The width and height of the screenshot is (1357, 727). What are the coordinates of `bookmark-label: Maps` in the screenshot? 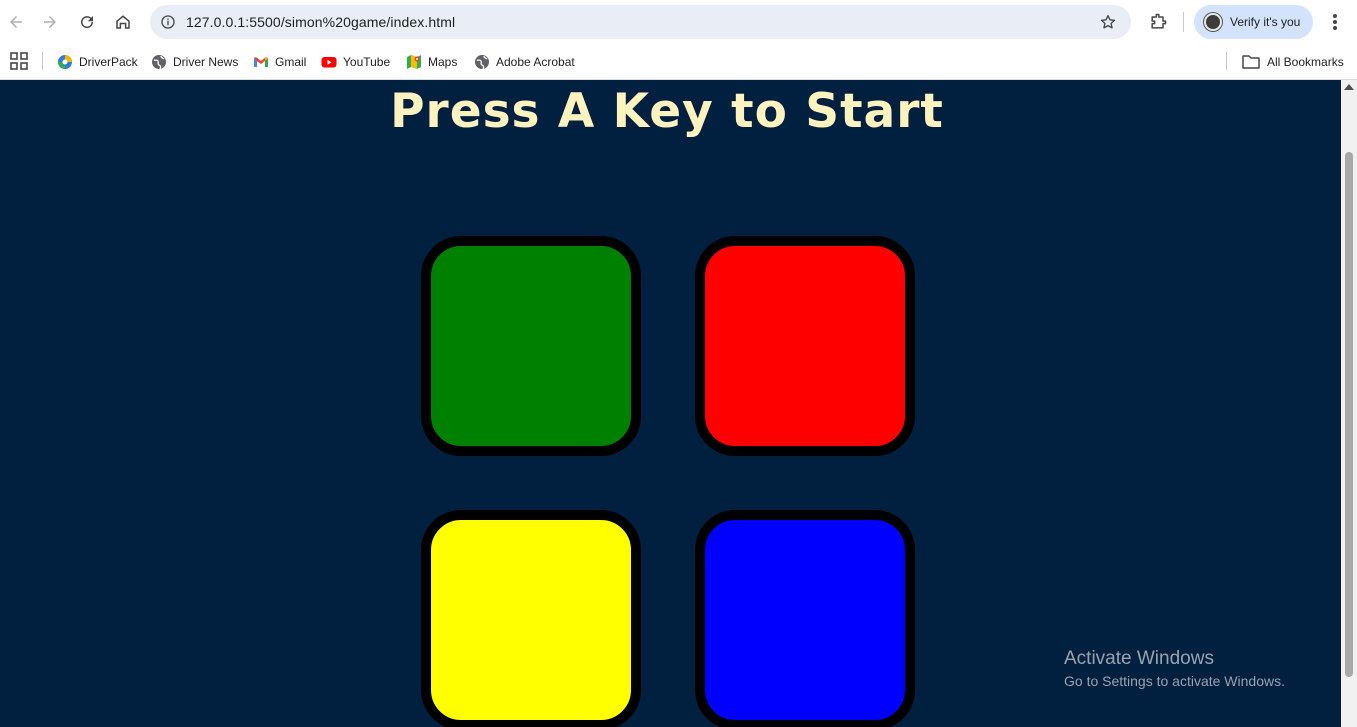 It's located at (443, 62).